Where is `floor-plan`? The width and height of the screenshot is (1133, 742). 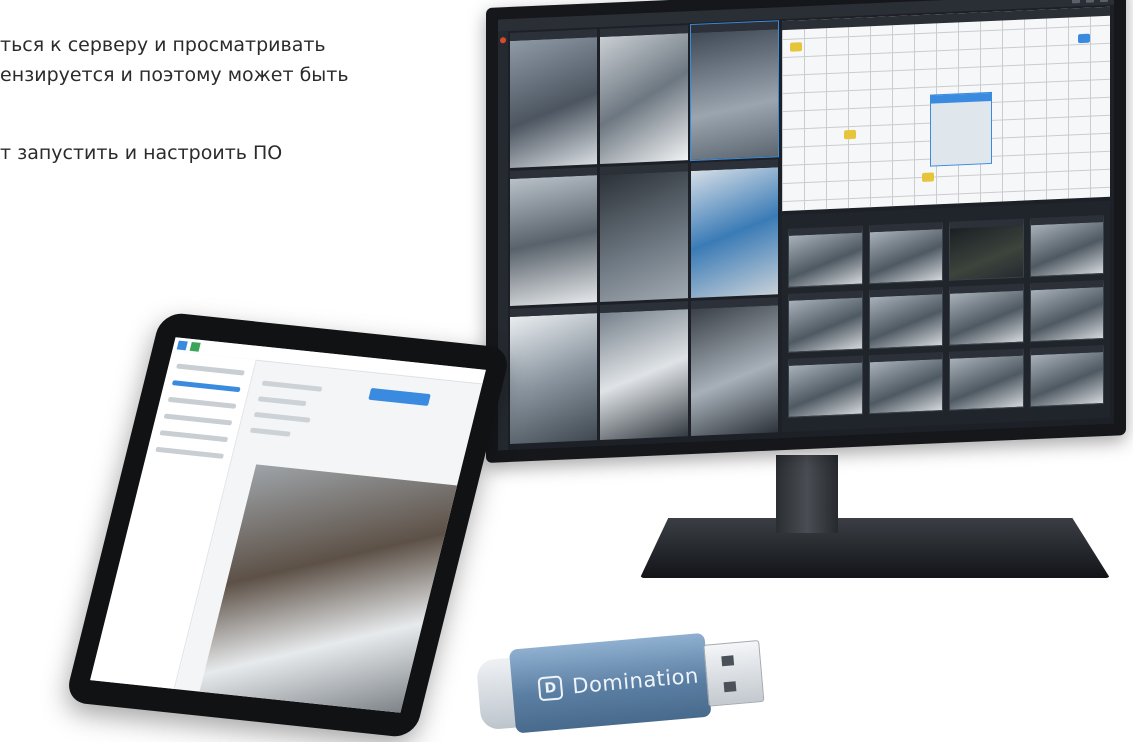
floor-plan is located at coordinates (946, 109).